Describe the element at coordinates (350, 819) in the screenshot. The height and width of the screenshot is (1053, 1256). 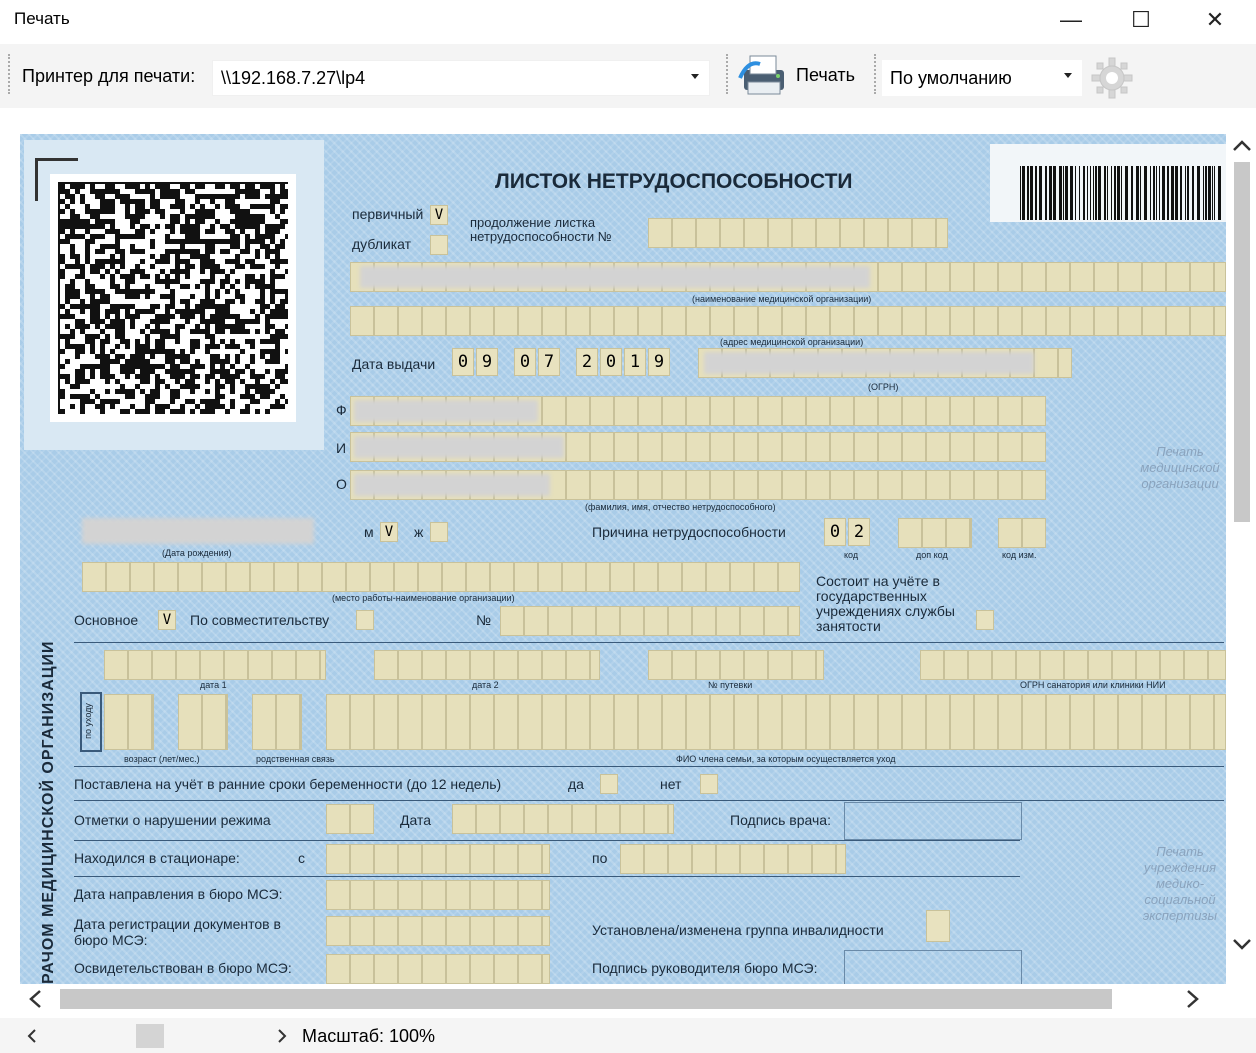
I see `violation-code-field` at that location.